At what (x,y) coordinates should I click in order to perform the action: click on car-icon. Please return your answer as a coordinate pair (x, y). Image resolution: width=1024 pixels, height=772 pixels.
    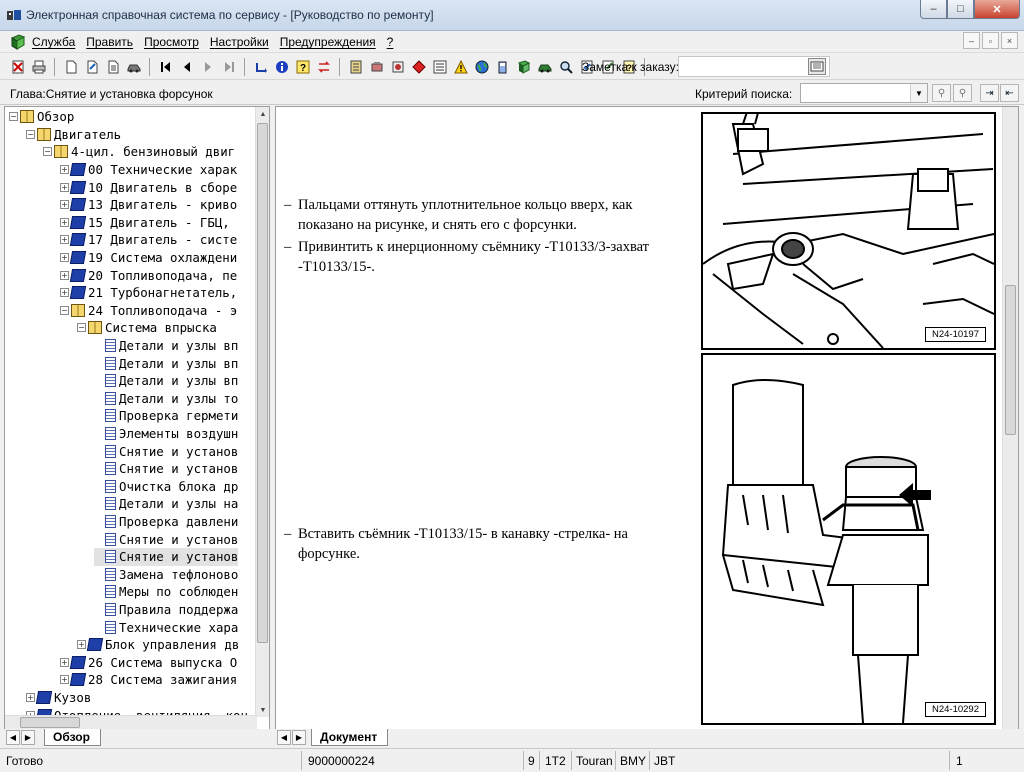
    Looking at the image, I should click on (544, 67).